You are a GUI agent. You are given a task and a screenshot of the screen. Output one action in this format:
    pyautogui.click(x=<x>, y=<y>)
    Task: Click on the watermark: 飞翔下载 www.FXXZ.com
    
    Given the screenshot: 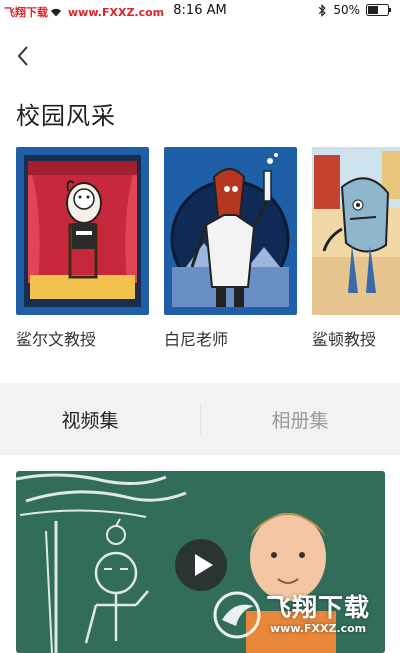 What is the action you would take?
    pyautogui.click(x=298, y=618)
    